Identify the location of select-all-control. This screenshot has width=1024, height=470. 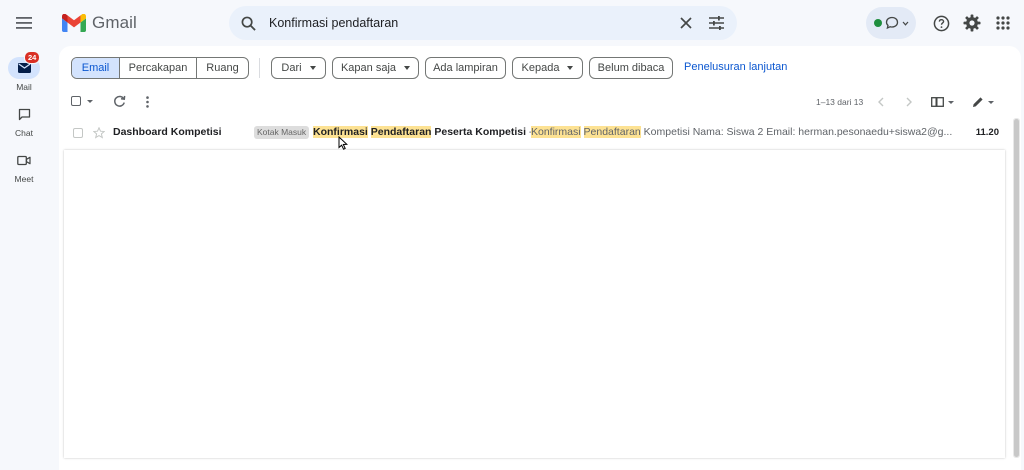
(82, 101).